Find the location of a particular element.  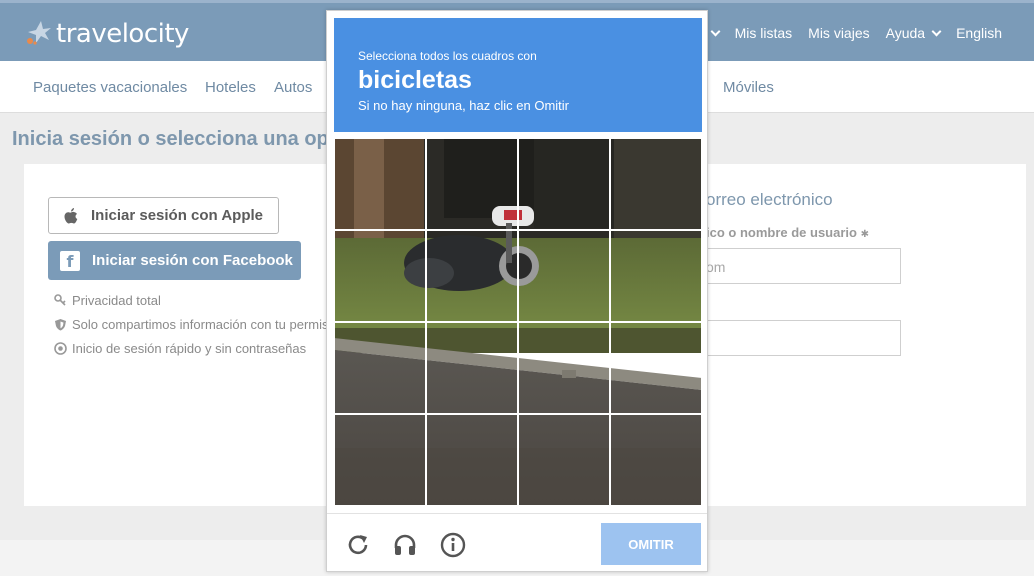

key-icon is located at coordinates (60, 300).